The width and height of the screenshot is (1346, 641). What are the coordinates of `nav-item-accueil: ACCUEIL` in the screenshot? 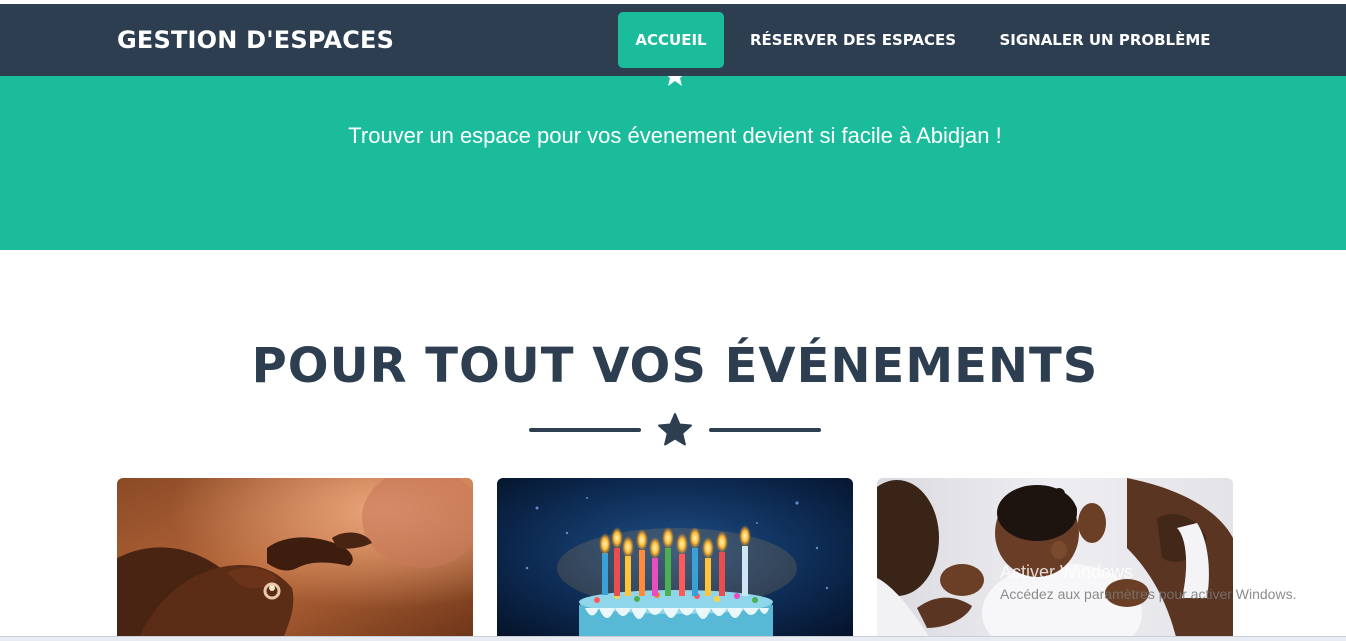 It's located at (671, 40).